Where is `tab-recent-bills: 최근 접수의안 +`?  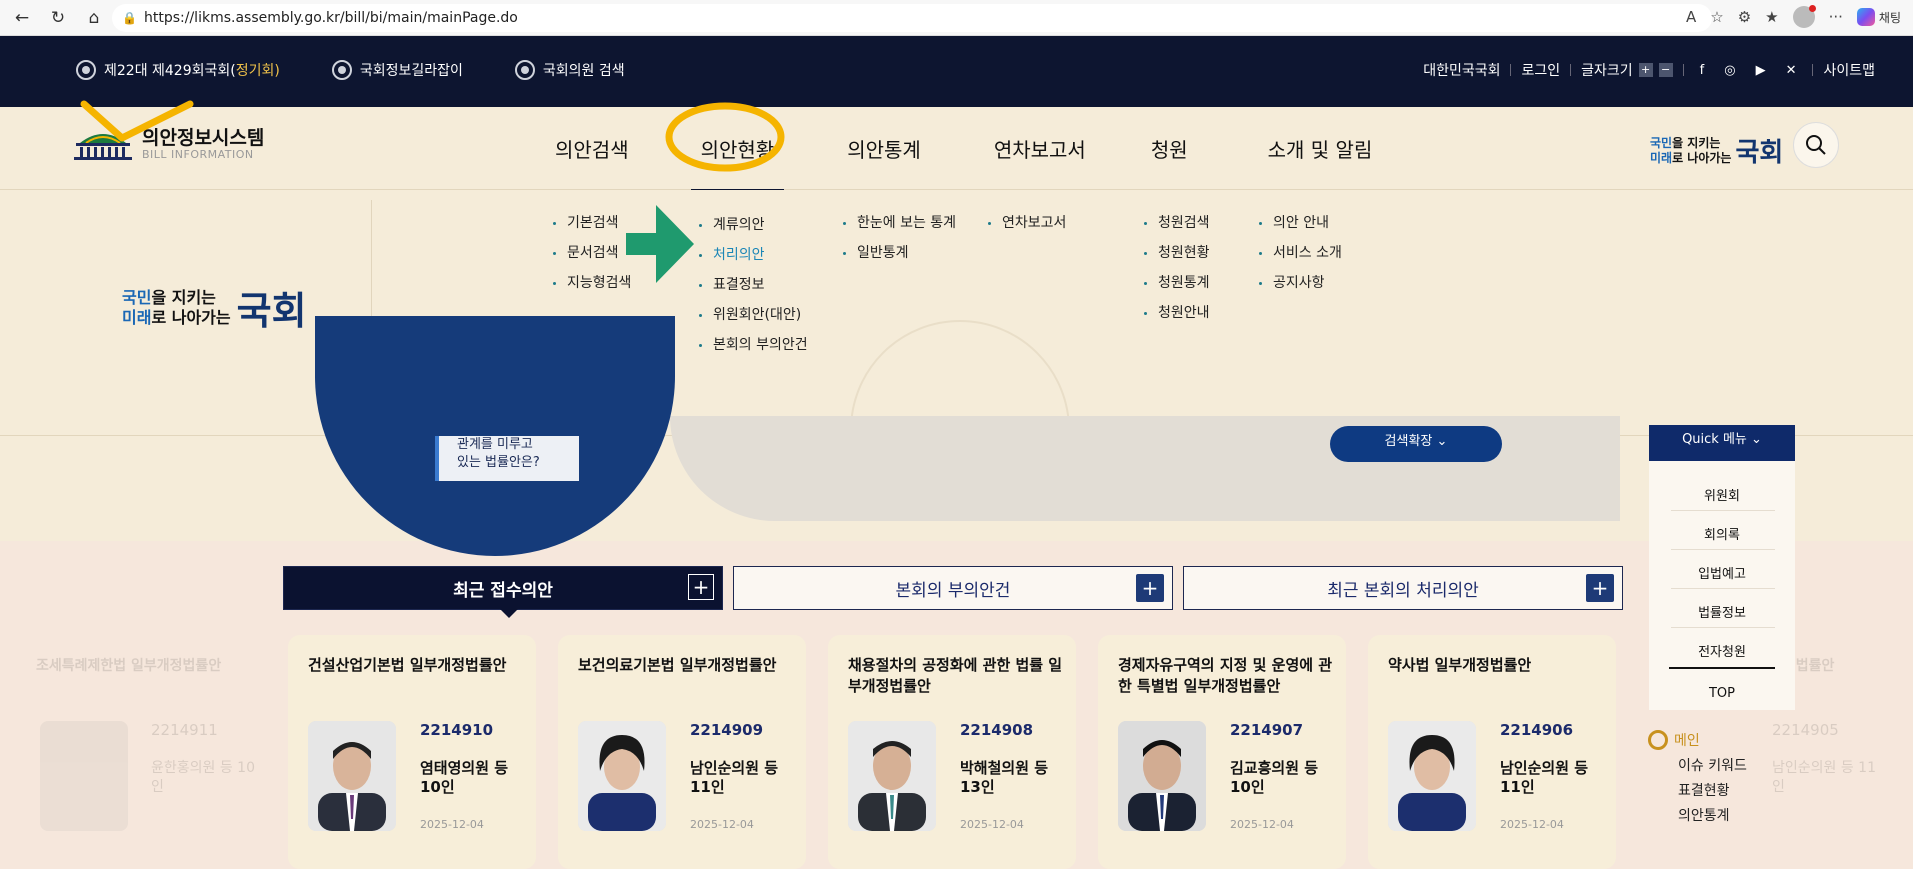 tab-recent-bills: 최근 접수의안 + is located at coordinates (503, 588).